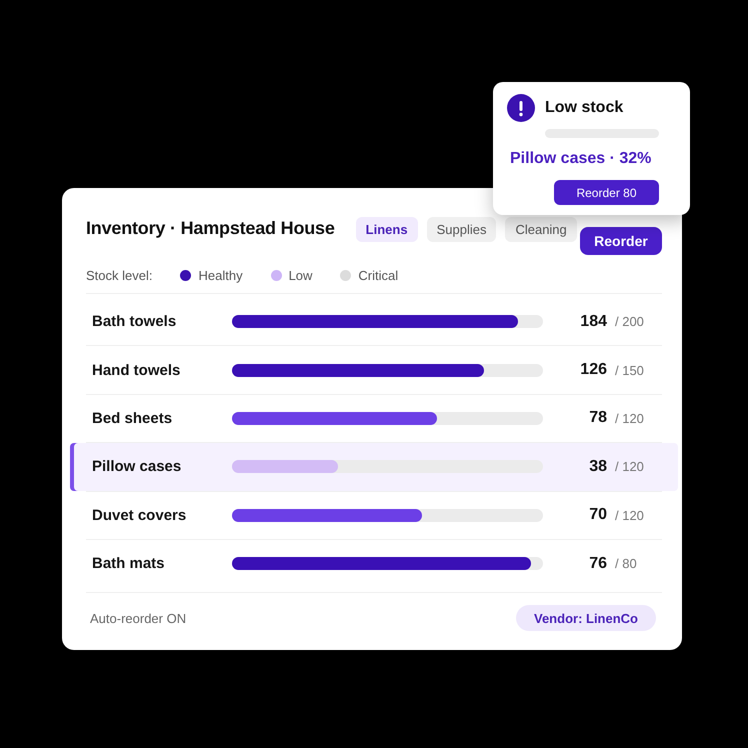 The width and height of the screenshot is (748, 748). What do you see at coordinates (119, 275) in the screenshot?
I see `legend-label: Stock level:` at bounding box center [119, 275].